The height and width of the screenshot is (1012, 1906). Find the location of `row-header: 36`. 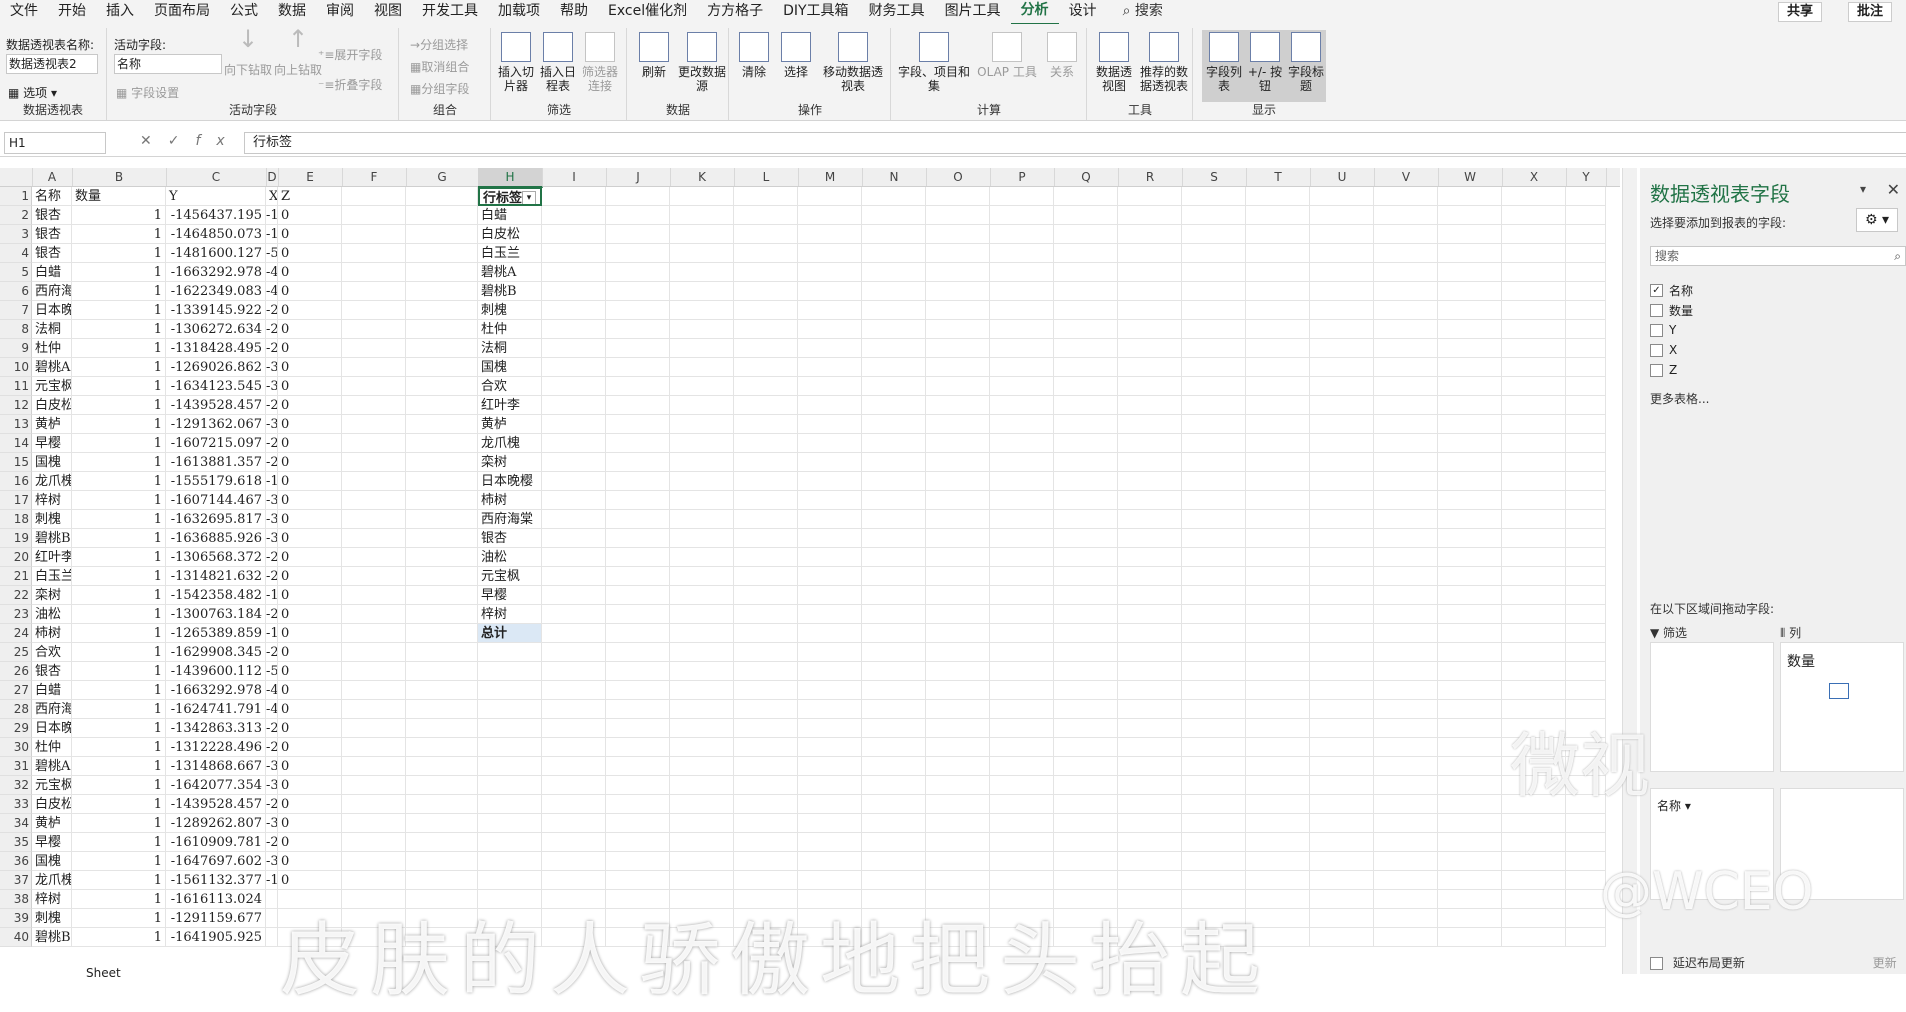

row-header: 36 is located at coordinates (16, 861).